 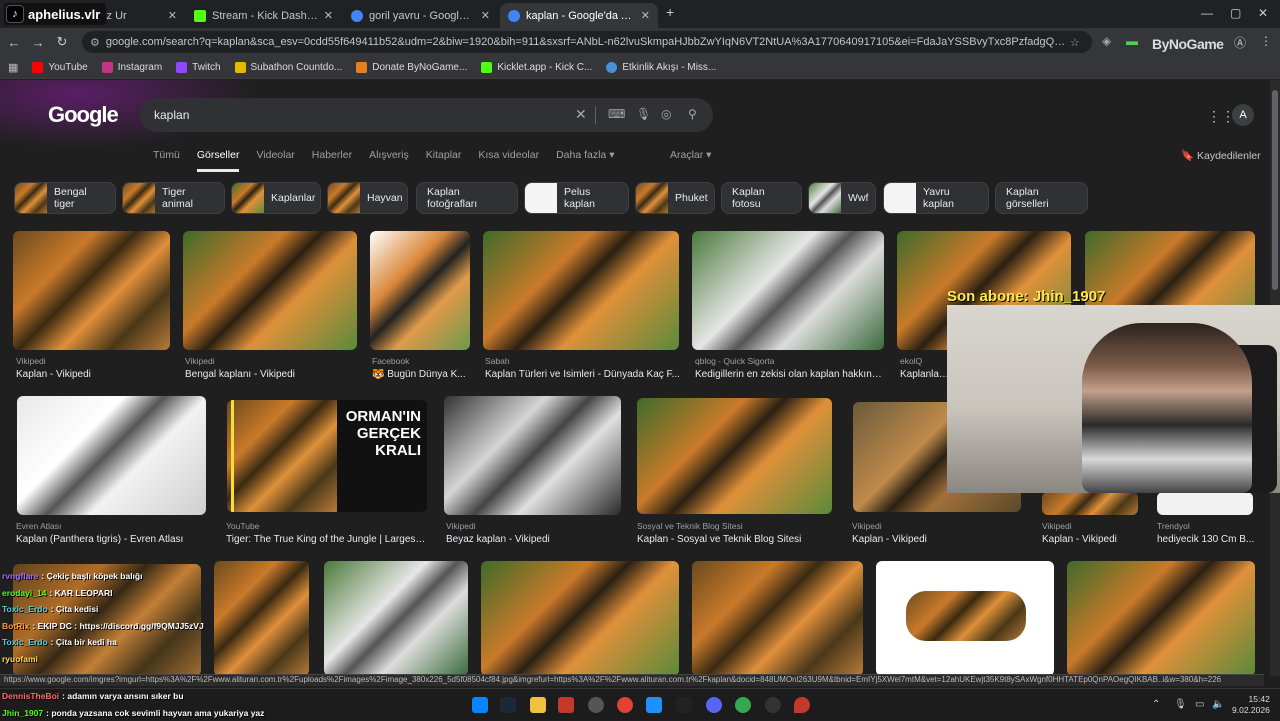 What do you see at coordinates (367, 198) in the screenshot?
I see `chip-hayvan: Hayvan` at bounding box center [367, 198].